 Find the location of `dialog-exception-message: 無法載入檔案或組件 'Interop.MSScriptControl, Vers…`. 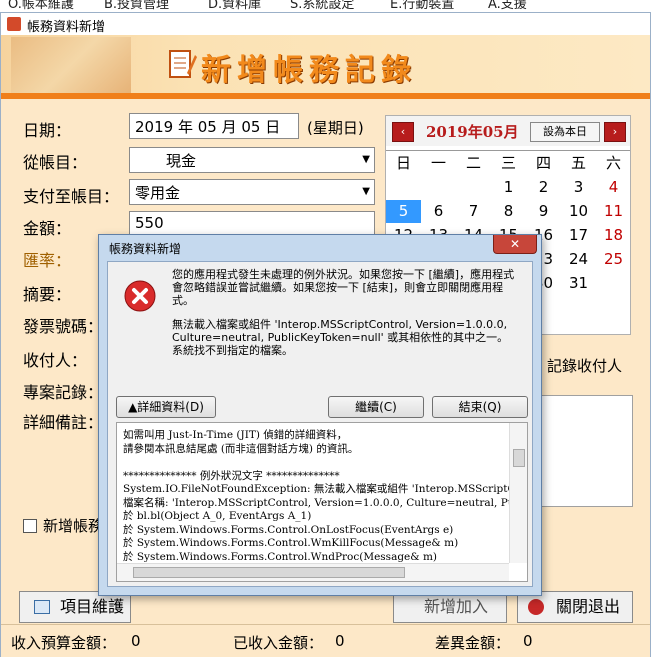

dialog-exception-message: 無法載入檔案或組件 'Interop.MSScriptControl, Vers… is located at coordinates (340, 337).